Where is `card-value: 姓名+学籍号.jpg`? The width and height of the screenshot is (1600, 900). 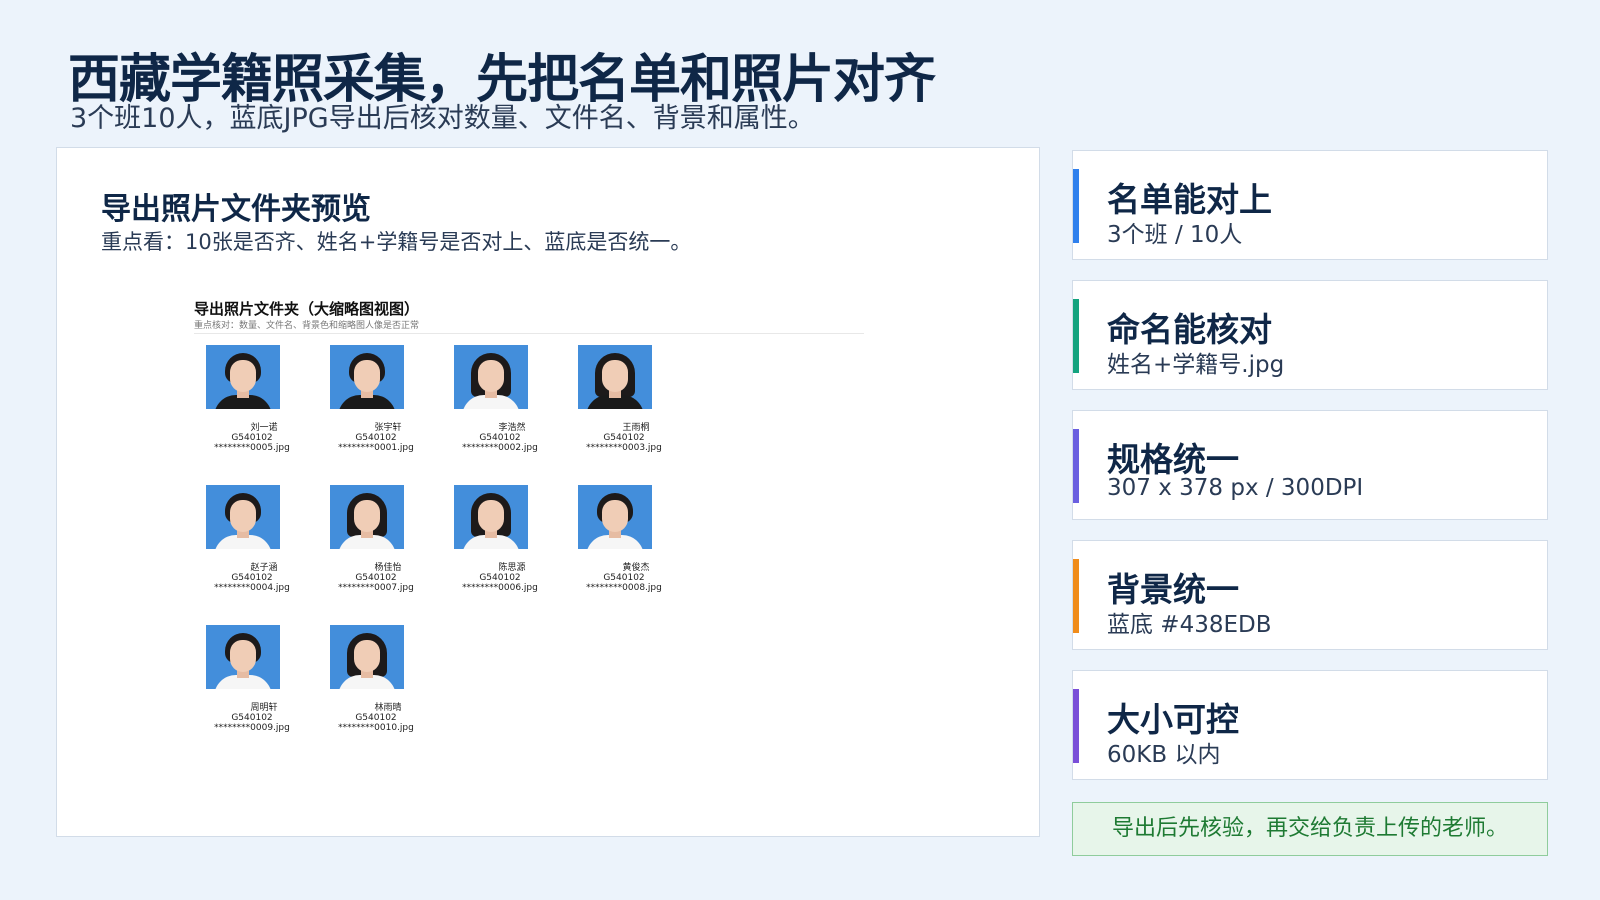 card-value: 姓名+学籍号.jpg is located at coordinates (1196, 365).